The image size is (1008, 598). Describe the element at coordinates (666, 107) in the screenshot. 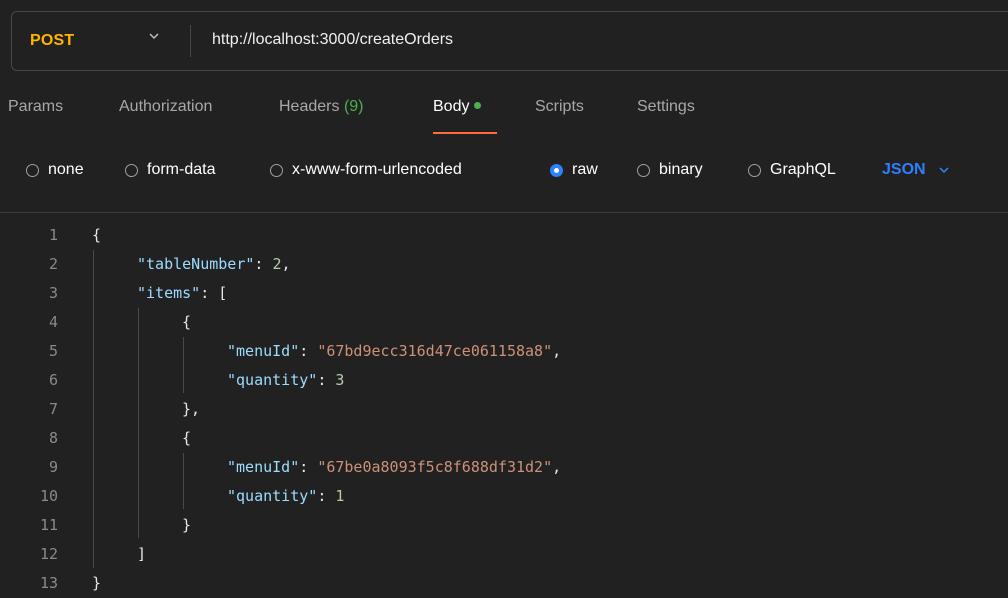

I see `tab-settings: Settings` at that location.